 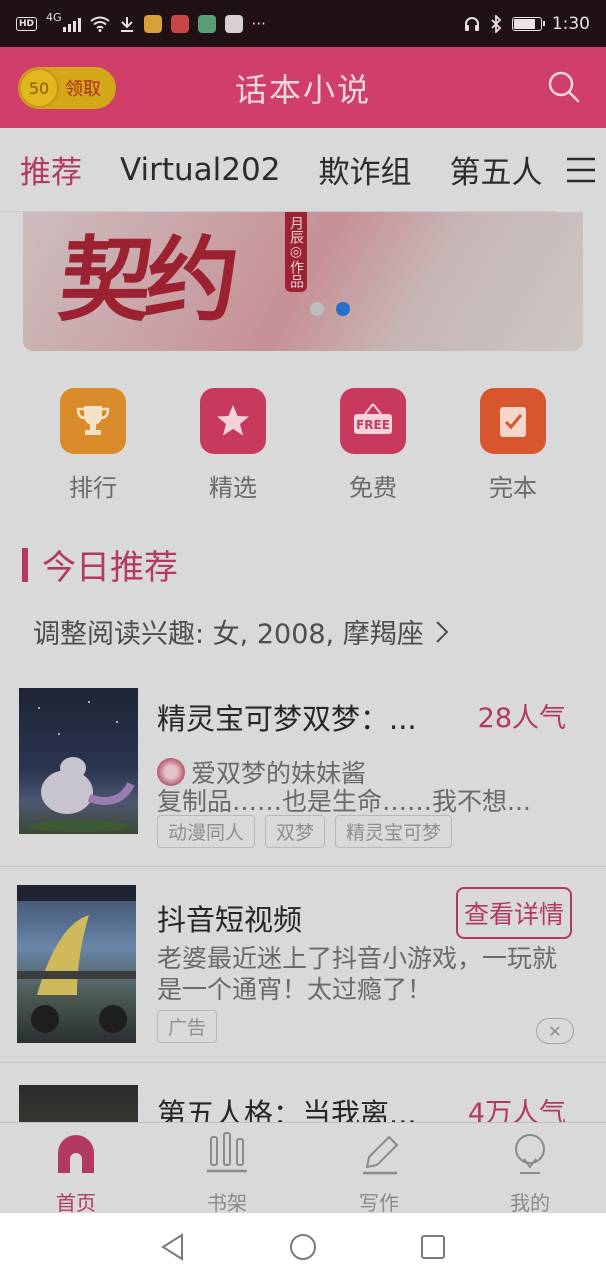 I want to click on home-circle-icon, so click(x=303, y=1247).